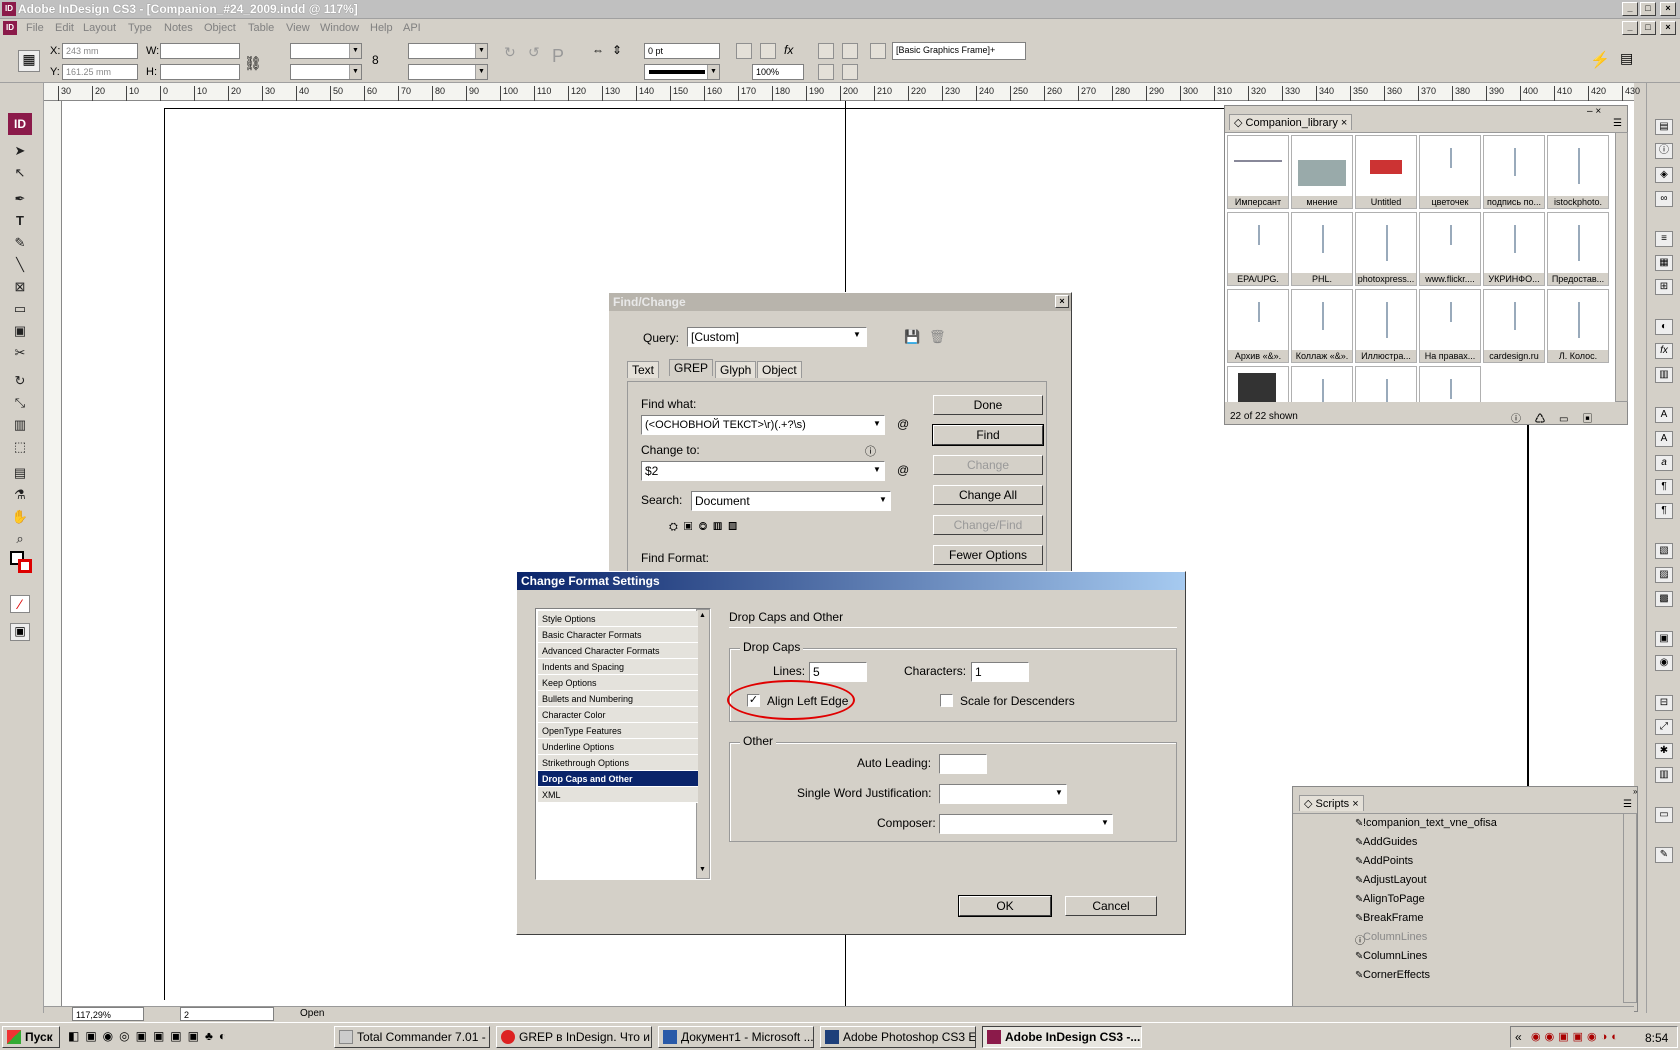  Describe the element at coordinates (1430, 823) in the screenshot. I see `script-item: !companion_text_vne_ofisa` at that location.